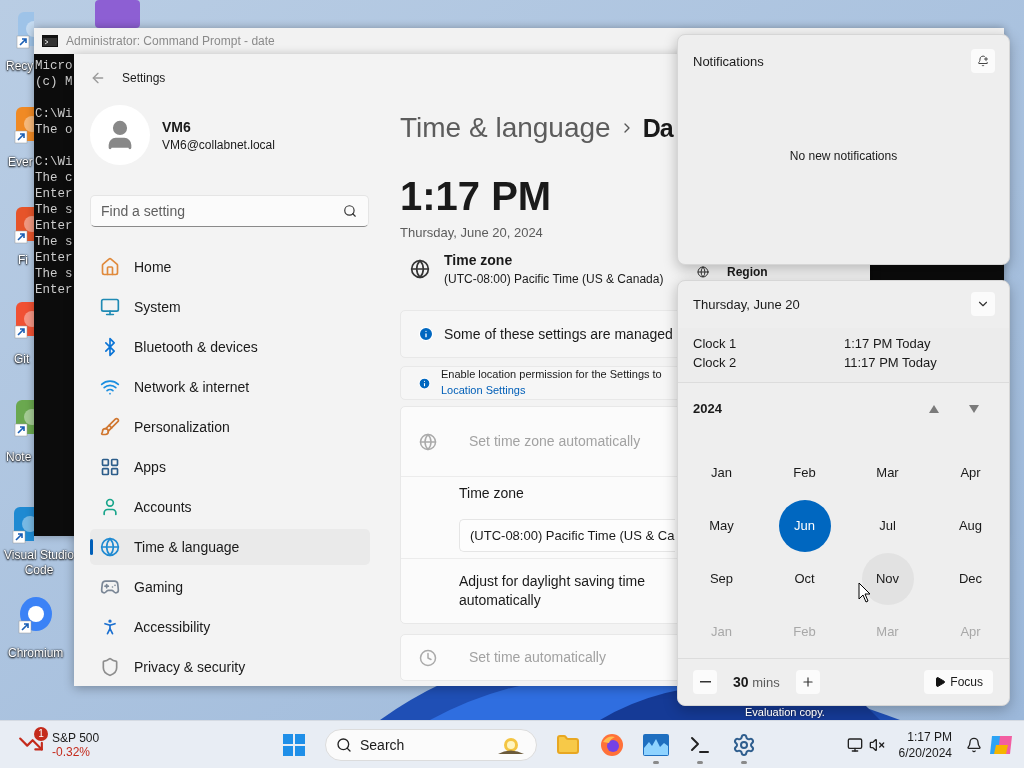 The width and height of the screenshot is (1024, 768). I want to click on nav-item: System, so click(230, 307).